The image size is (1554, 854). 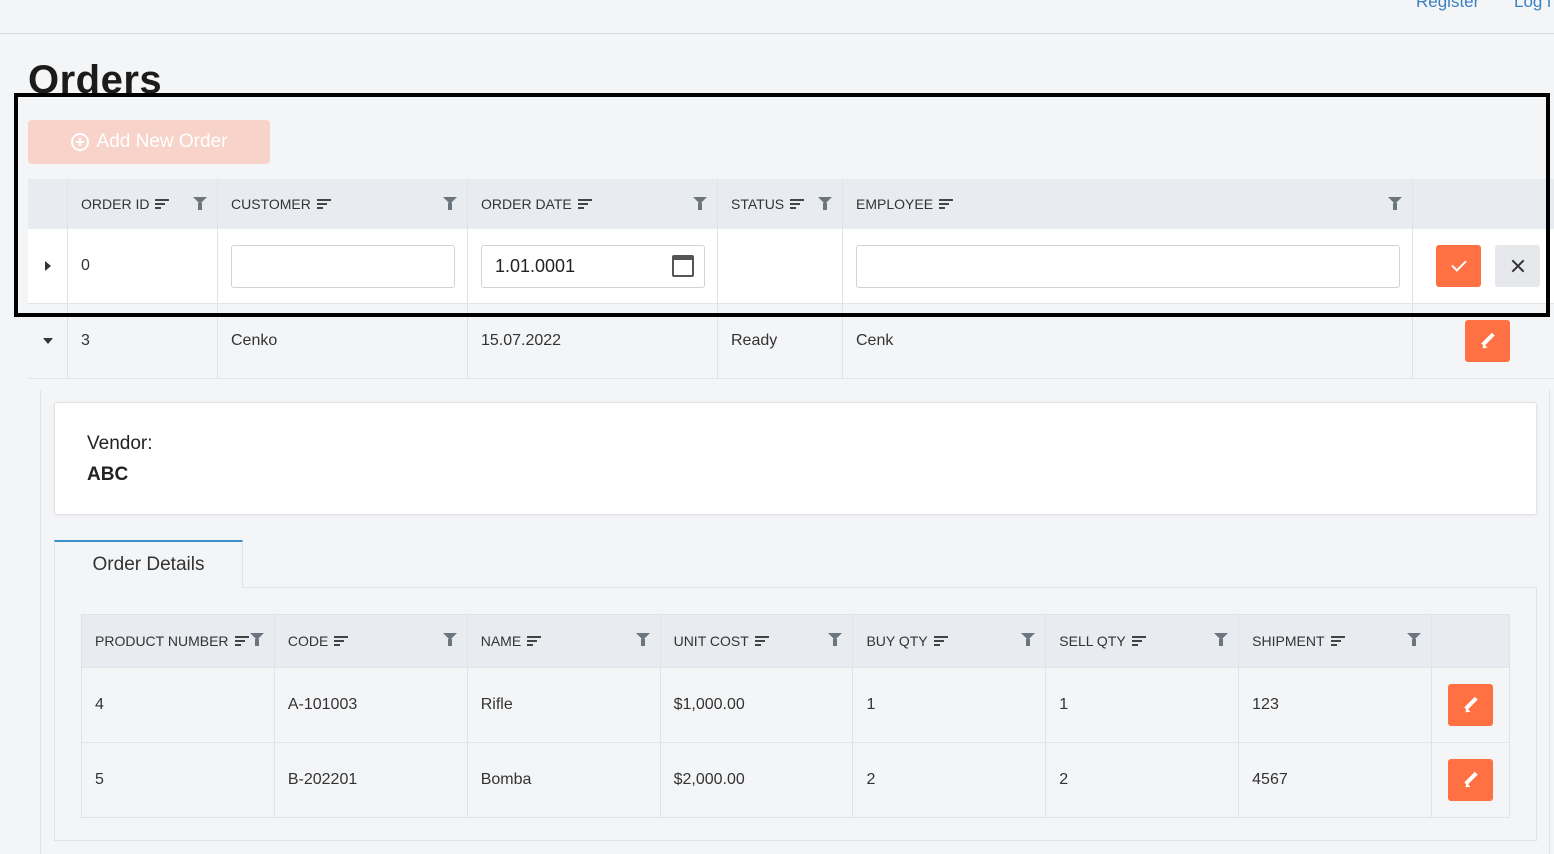 I want to click on status-cell, so click(x=780, y=266).